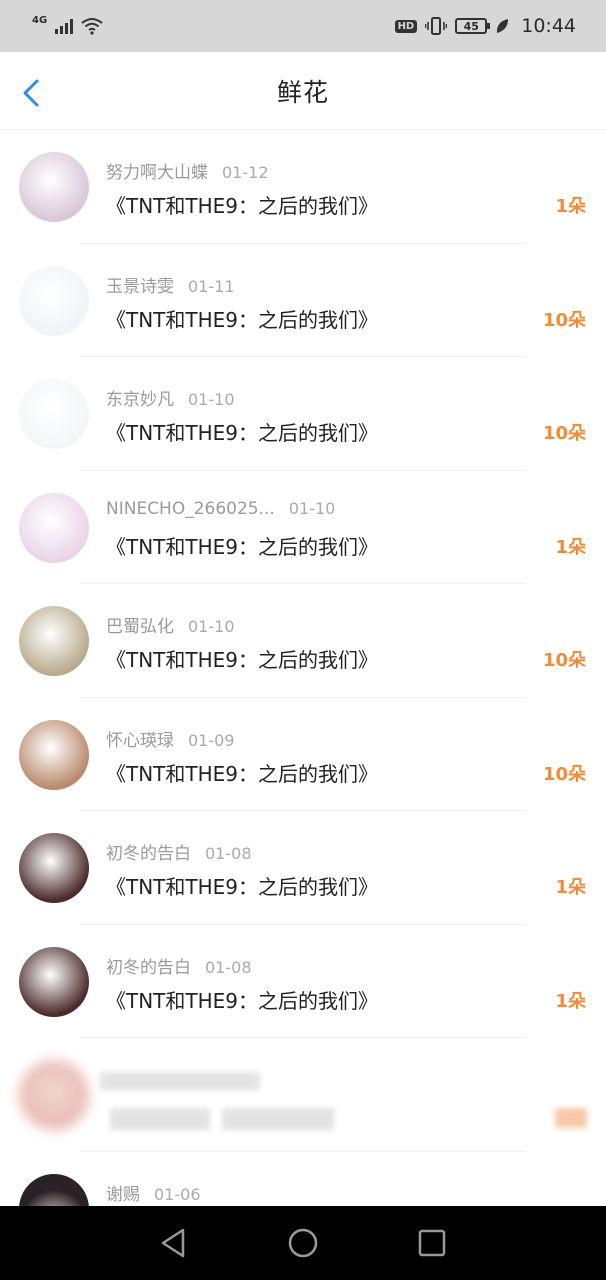 The width and height of the screenshot is (606, 1280). What do you see at coordinates (140, 627) in the screenshot?
I see `username: 巴蜀弘化` at bounding box center [140, 627].